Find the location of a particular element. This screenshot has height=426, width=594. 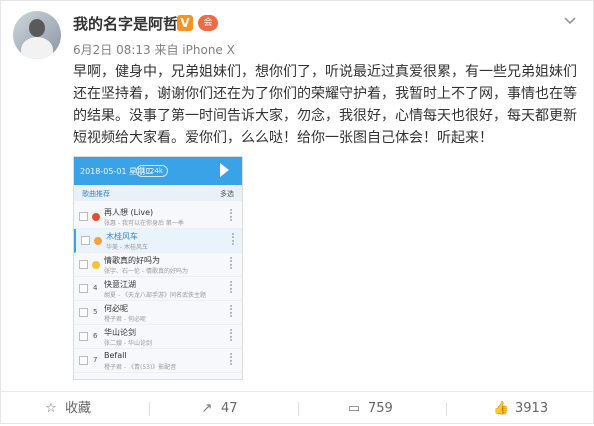

song-subtitle: 胡夏 - 《天龙八部手游》同名武侠主题 is located at coordinates (155, 295).